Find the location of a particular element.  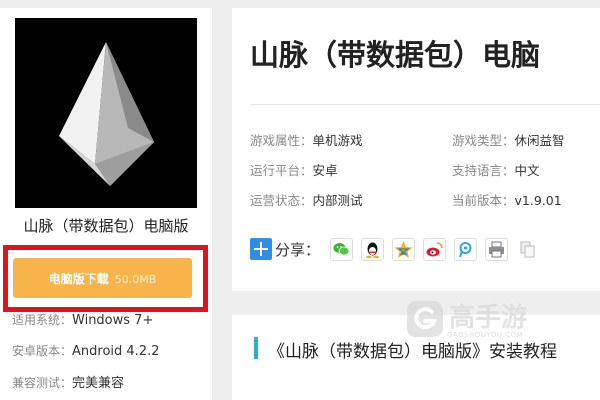

copy-icon is located at coordinates (528, 249).